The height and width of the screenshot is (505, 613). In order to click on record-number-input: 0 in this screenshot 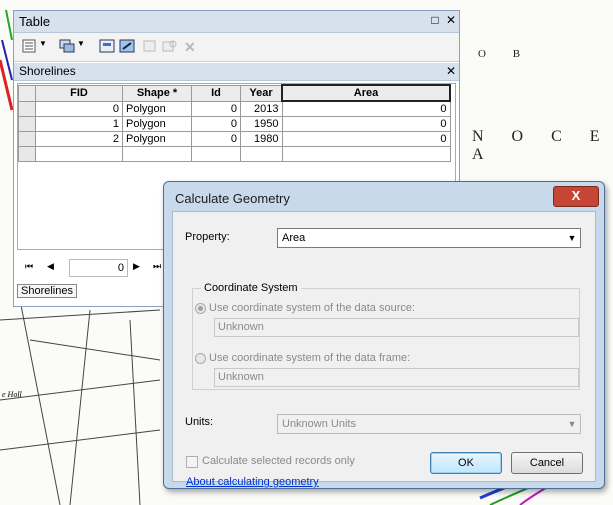, I will do `click(98, 268)`.